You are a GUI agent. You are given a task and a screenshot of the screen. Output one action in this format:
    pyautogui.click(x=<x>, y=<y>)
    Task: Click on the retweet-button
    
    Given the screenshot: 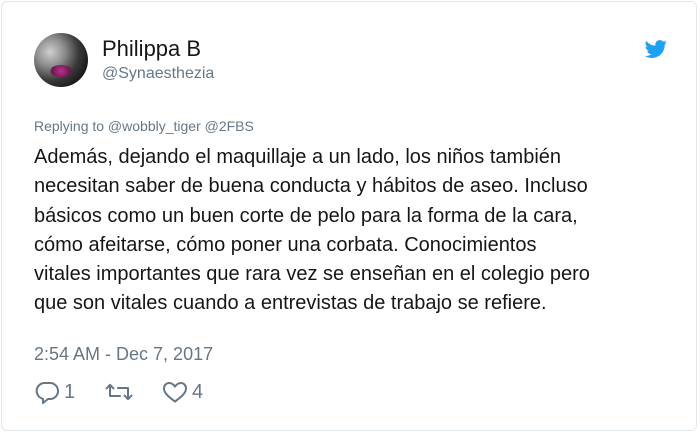 What is the action you would take?
    pyautogui.click(x=121, y=392)
    